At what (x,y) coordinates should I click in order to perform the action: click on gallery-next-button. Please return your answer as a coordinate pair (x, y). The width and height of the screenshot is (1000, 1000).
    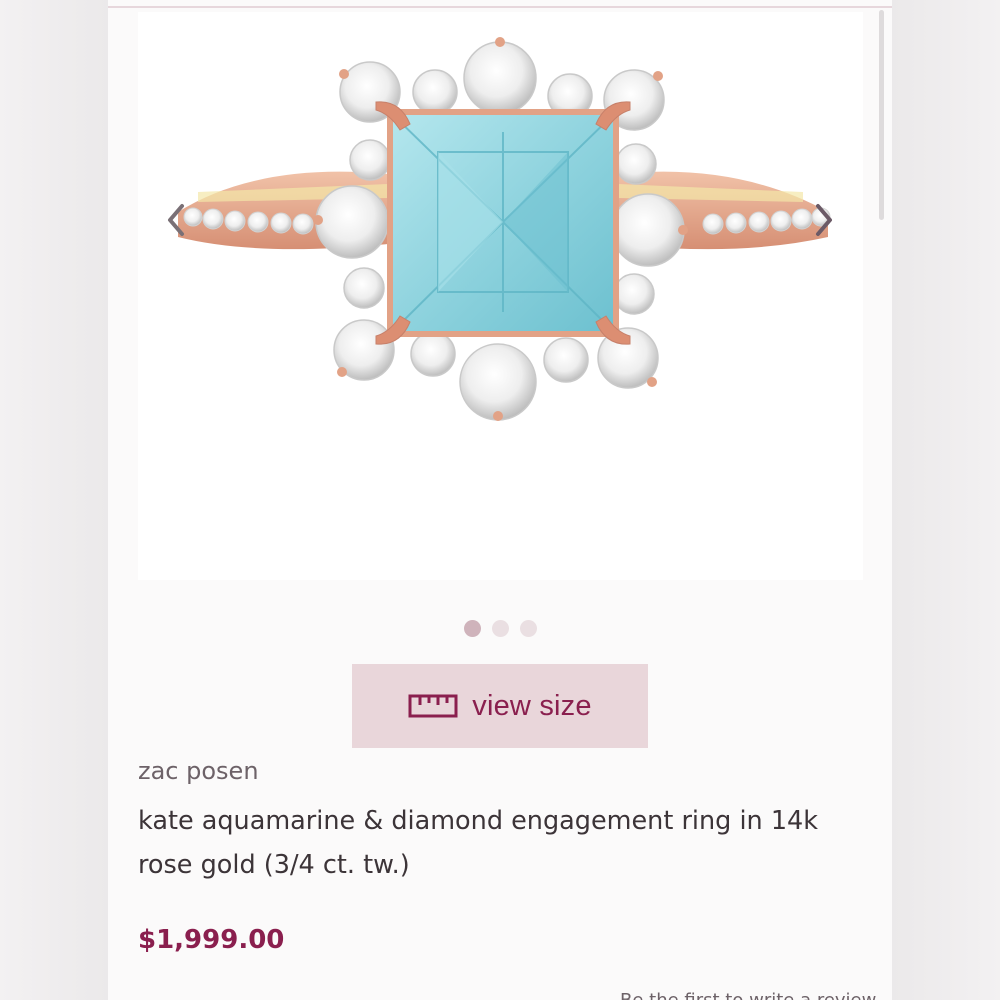
    Looking at the image, I should click on (824, 220).